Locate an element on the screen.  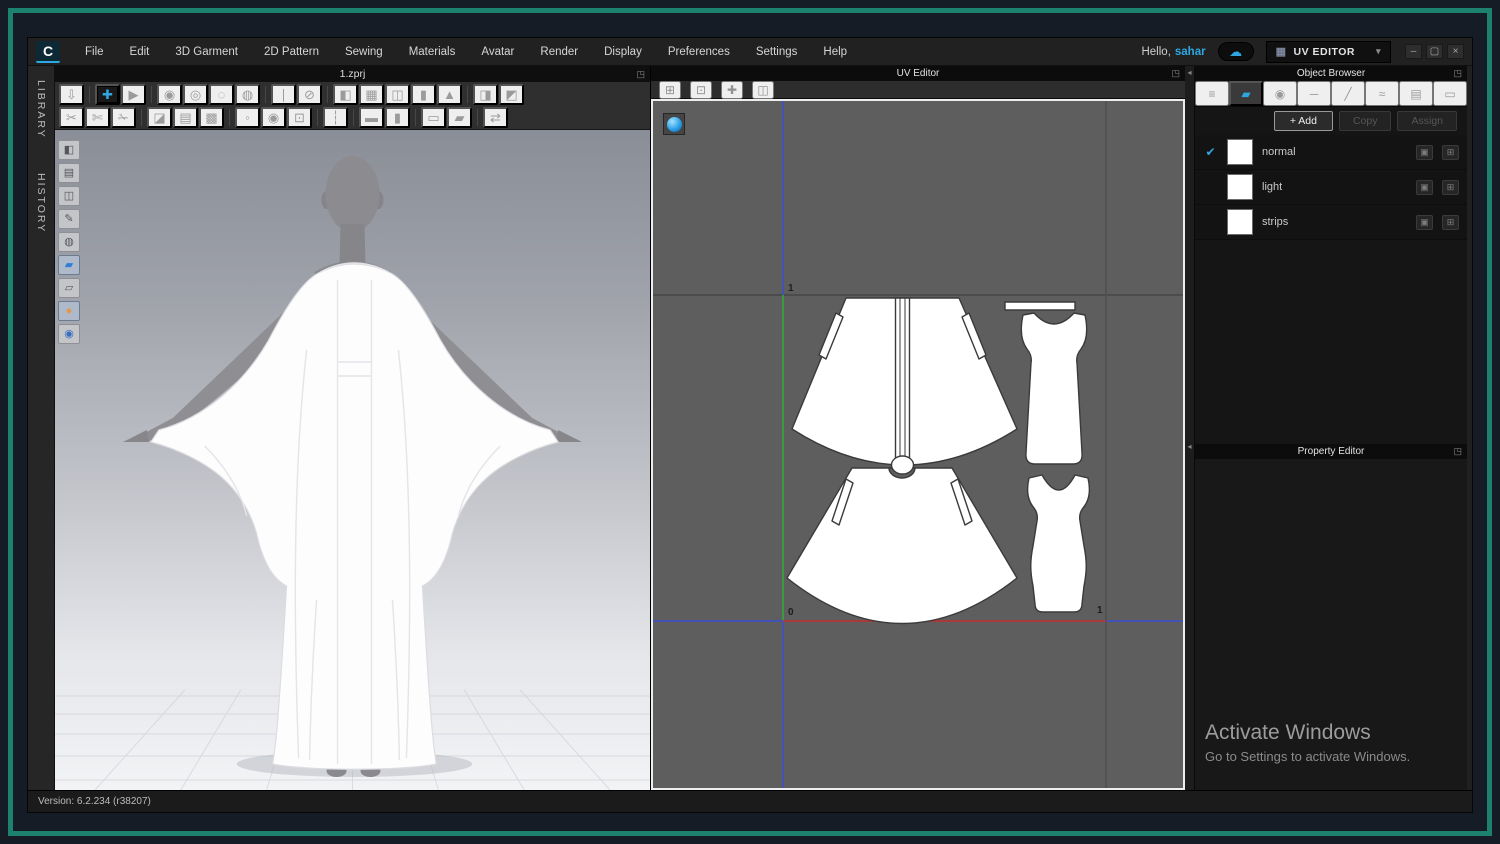
avatar-garment-icon: ▲ is located at coordinates (449, 94).